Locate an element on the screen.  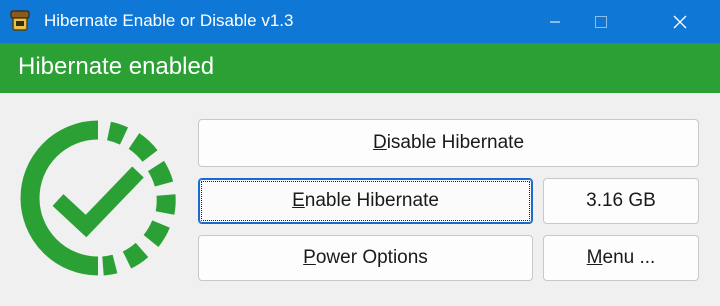
enable-mnemonic: E is located at coordinates (298, 200).